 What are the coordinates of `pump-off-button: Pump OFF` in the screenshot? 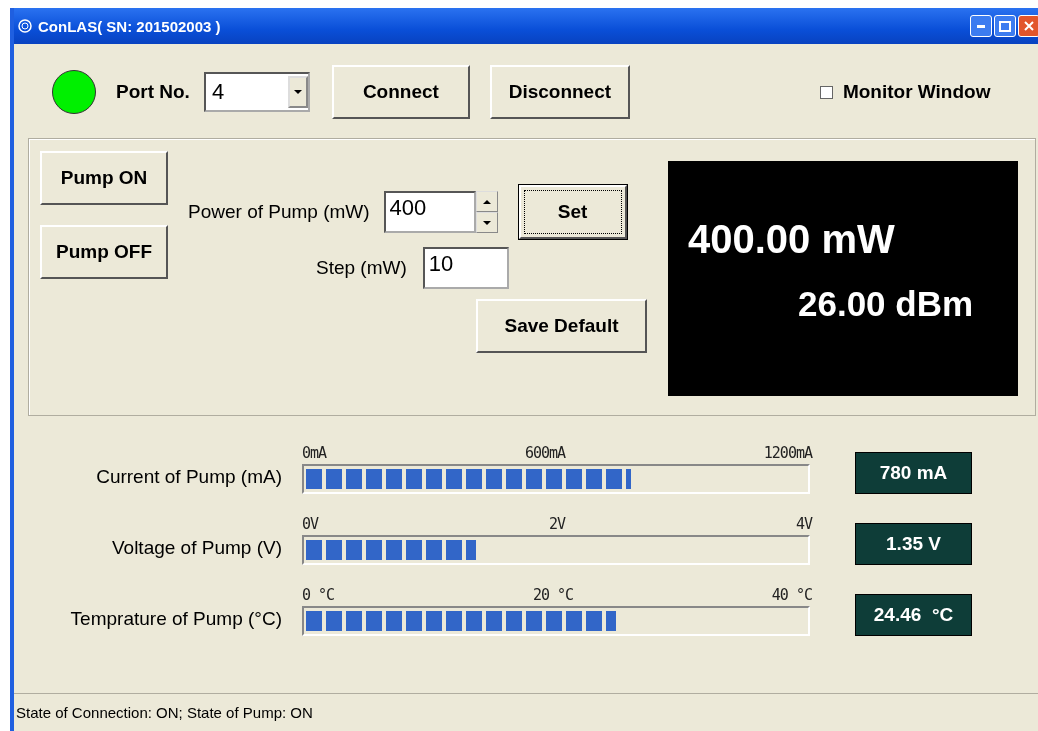 It's located at (104, 252).